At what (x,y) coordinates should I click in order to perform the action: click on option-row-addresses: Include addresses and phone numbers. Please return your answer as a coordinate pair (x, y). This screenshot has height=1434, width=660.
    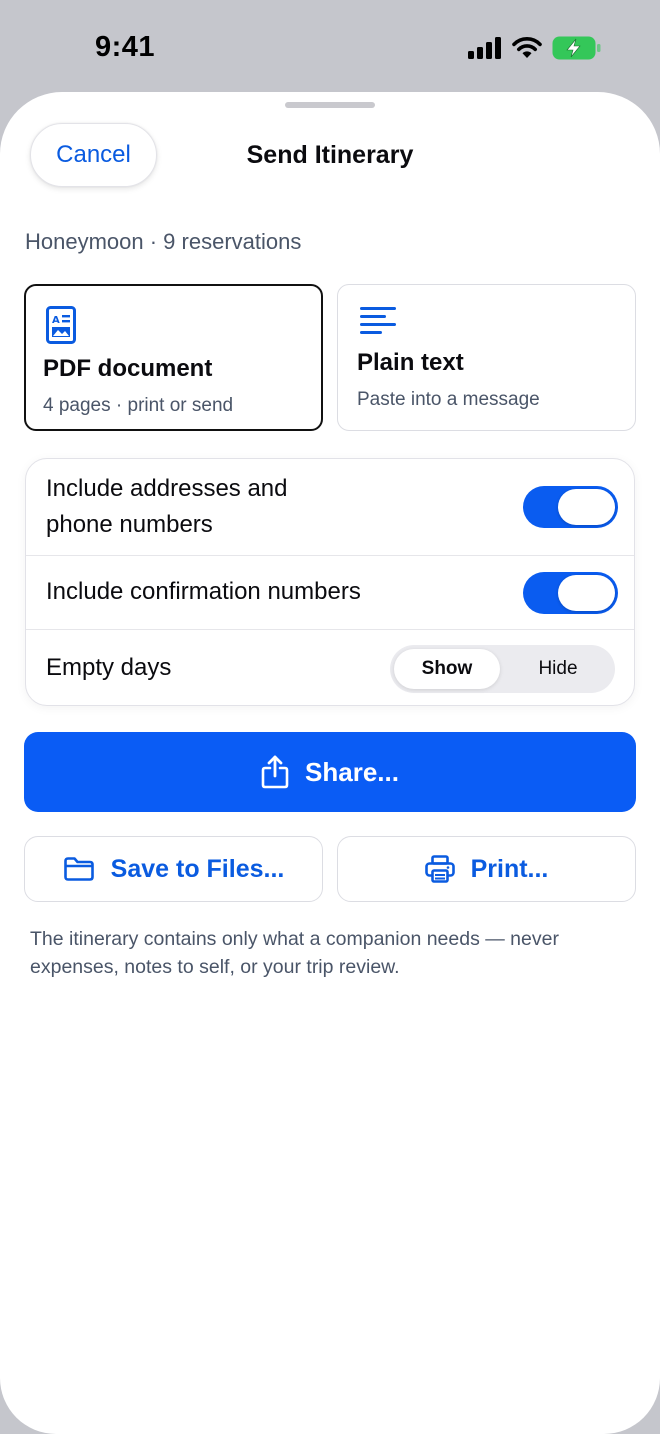
    Looking at the image, I should click on (330, 507).